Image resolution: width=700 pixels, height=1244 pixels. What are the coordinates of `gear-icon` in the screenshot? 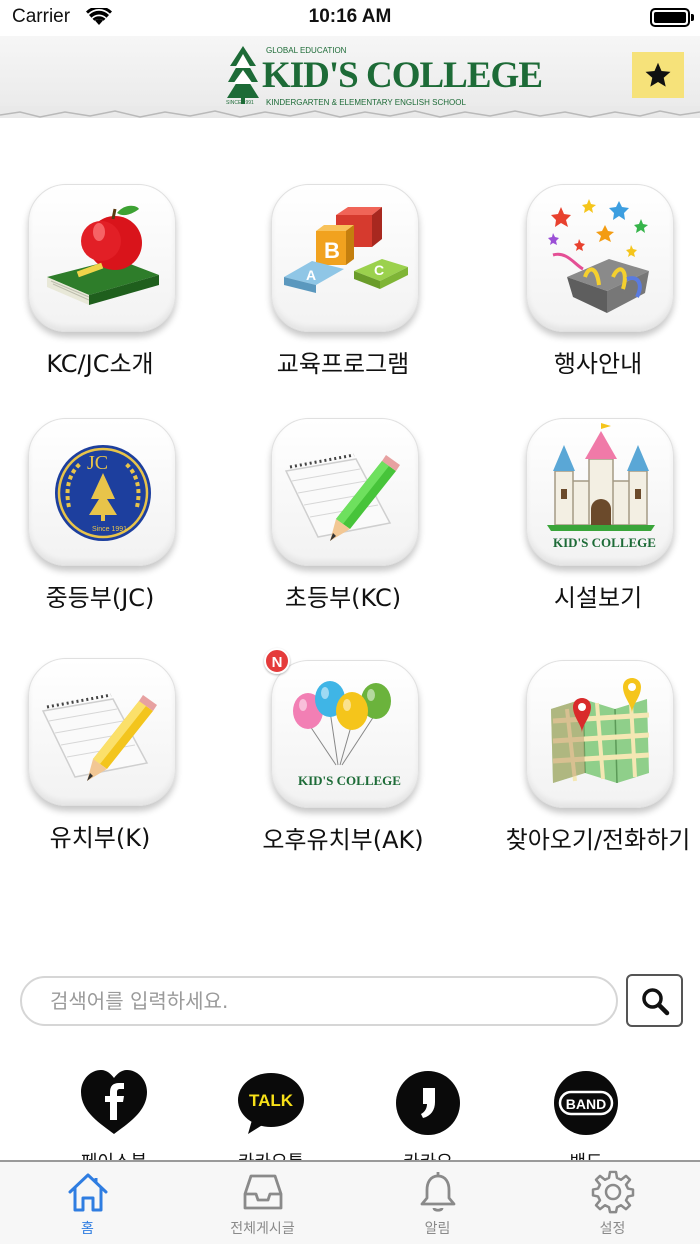 It's located at (612, 1192).